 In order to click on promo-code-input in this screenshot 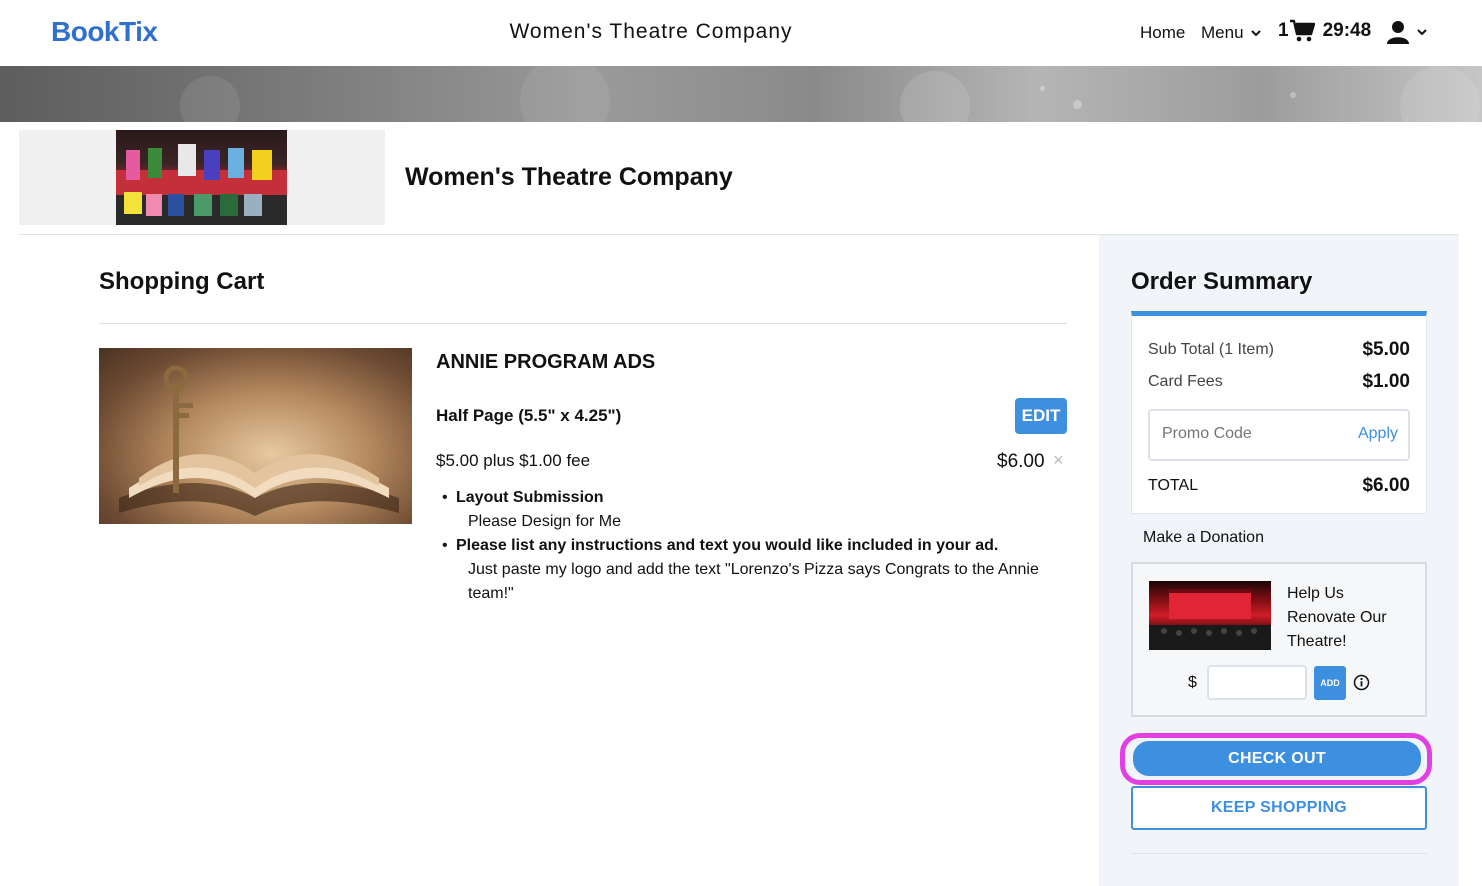, I will do `click(1247, 434)`.